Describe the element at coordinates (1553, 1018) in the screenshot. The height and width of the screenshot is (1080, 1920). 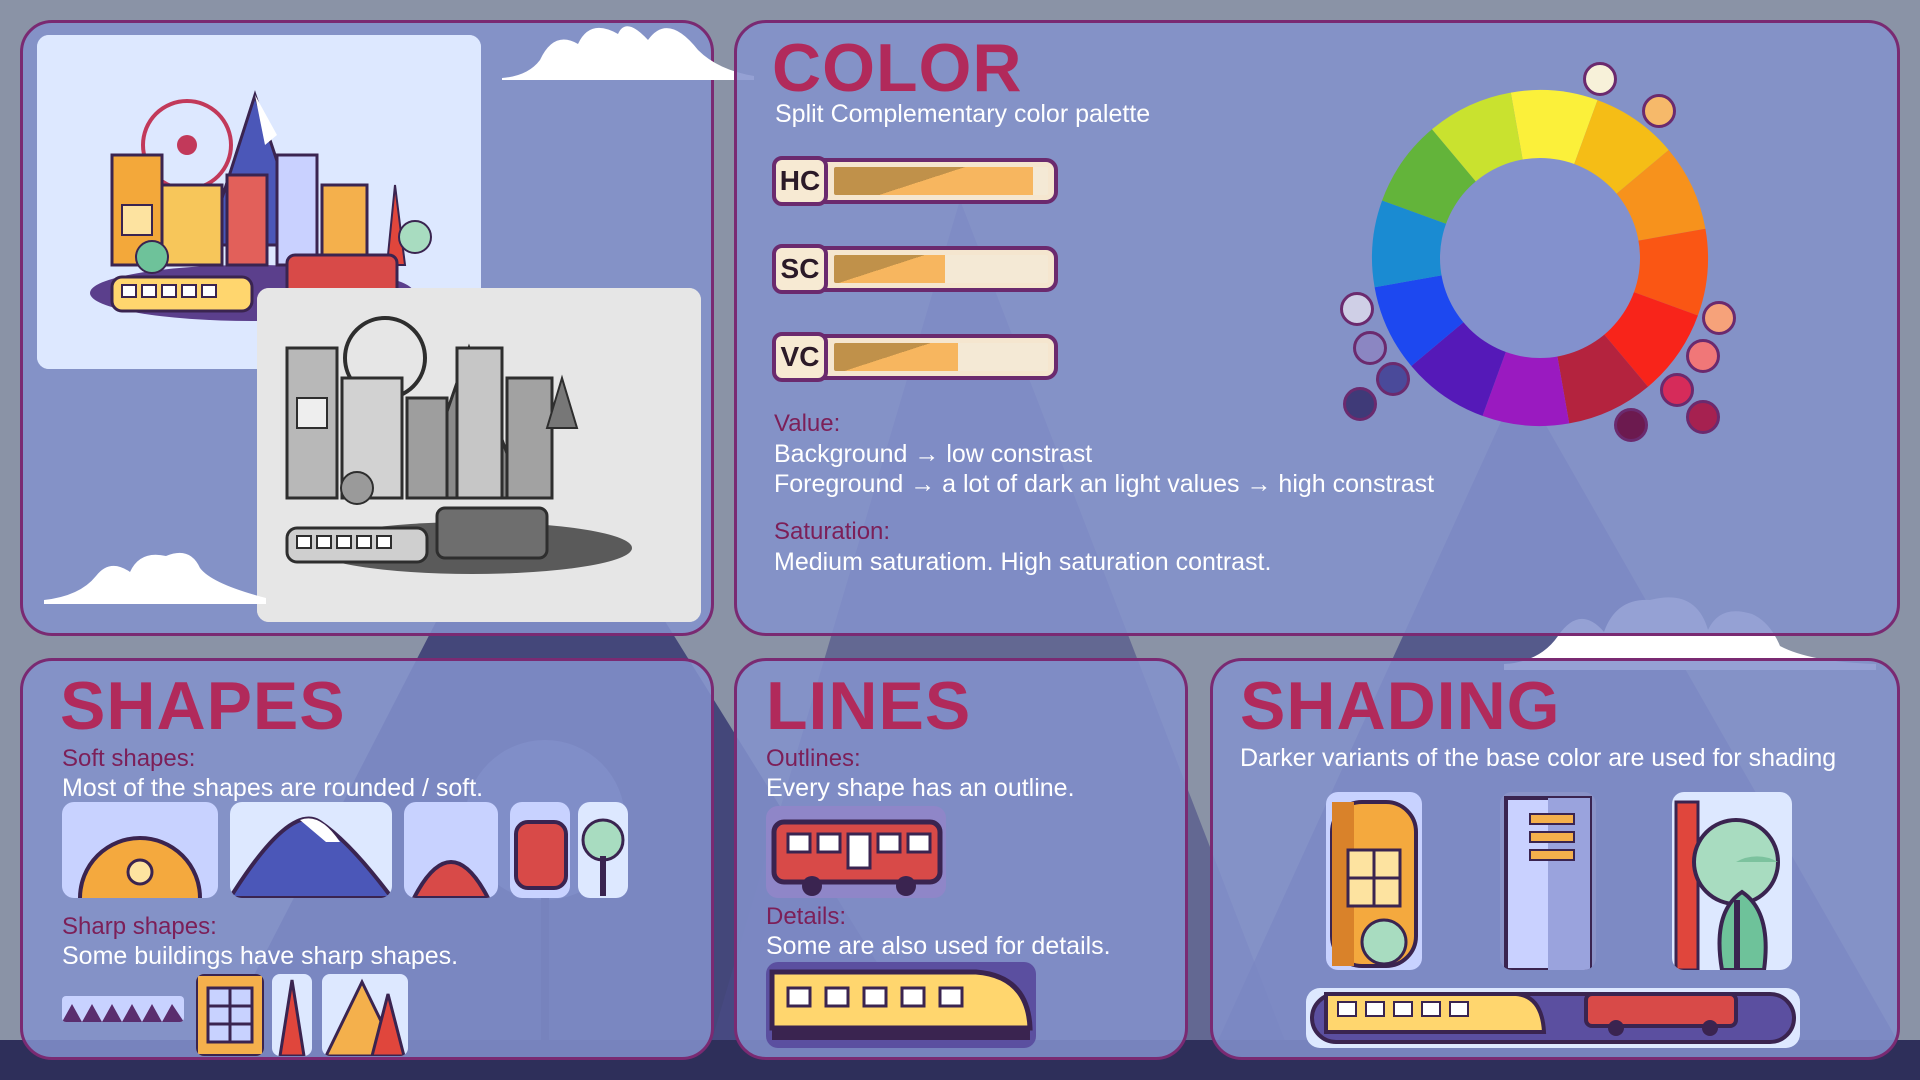
I see `shading-example-train` at that location.